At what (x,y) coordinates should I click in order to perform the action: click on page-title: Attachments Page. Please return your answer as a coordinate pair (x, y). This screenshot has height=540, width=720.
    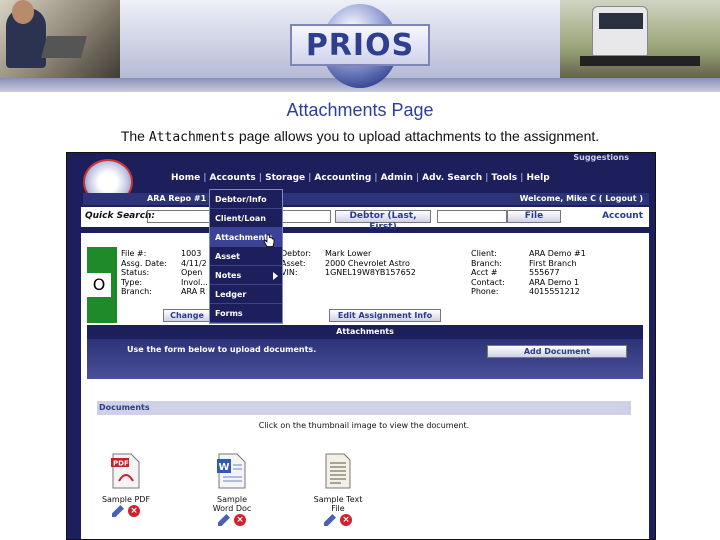
    Looking at the image, I should click on (360, 110).